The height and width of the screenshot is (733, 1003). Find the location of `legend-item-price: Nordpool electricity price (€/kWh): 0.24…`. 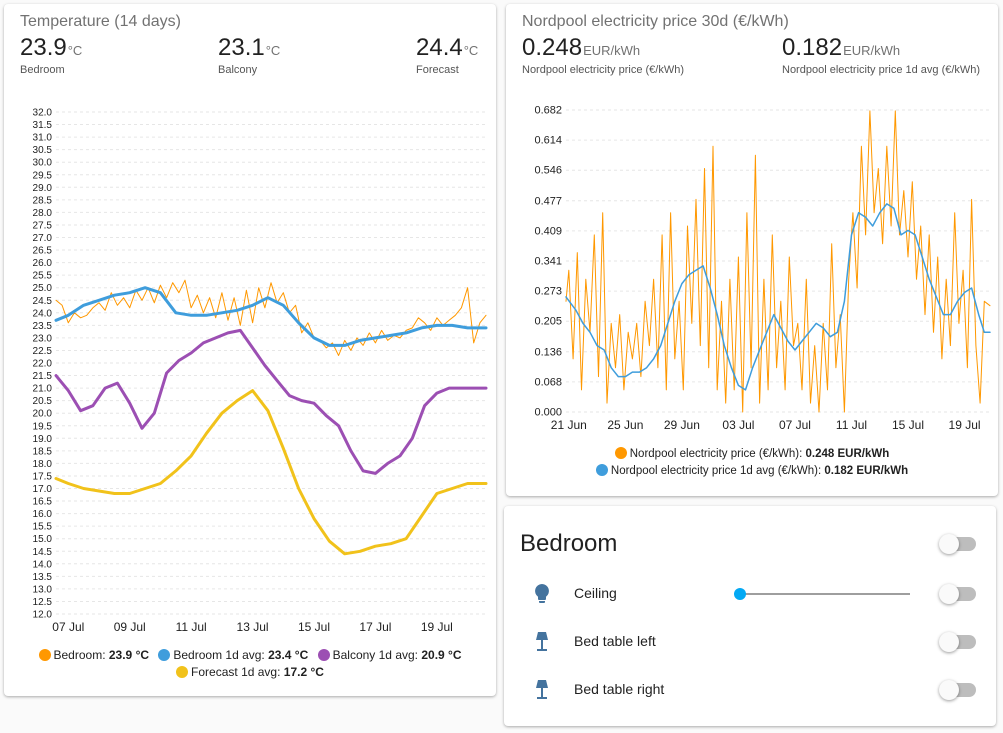

legend-item-price: Nordpool electricity price (€/kWh): 0.24… is located at coordinates (752, 454).